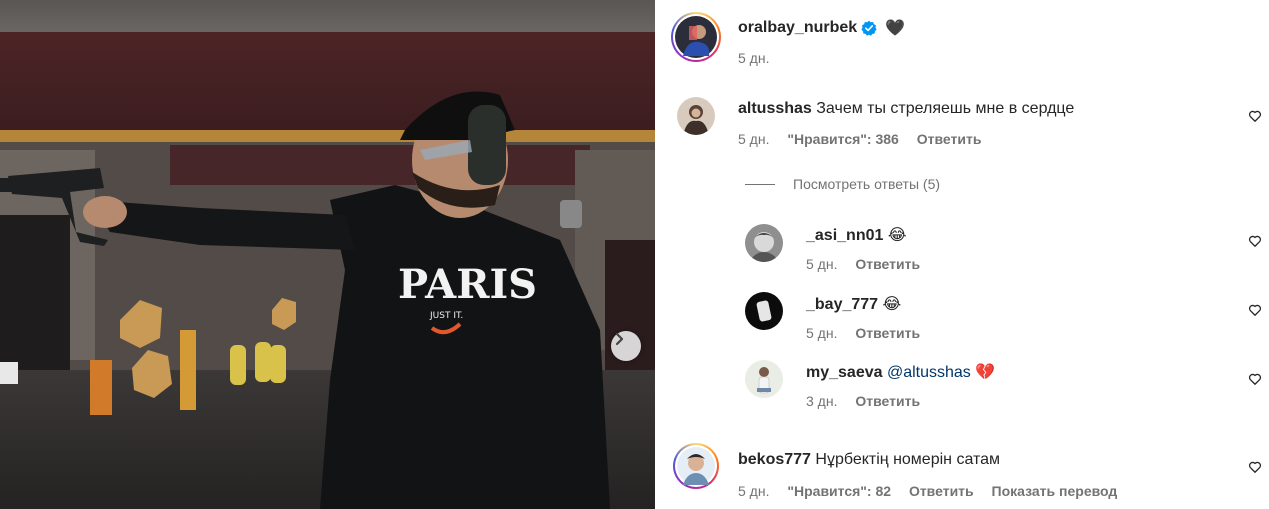 This screenshot has width=1269, height=509. What do you see at coordinates (985, 372) in the screenshot?
I see `reply-text: 💔` at bounding box center [985, 372].